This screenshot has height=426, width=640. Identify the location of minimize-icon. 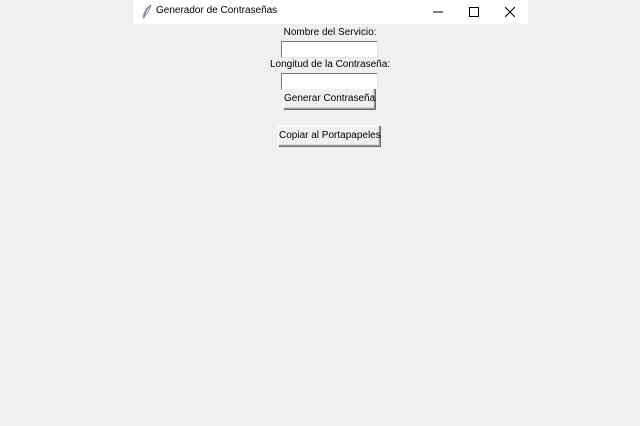
(438, 12).